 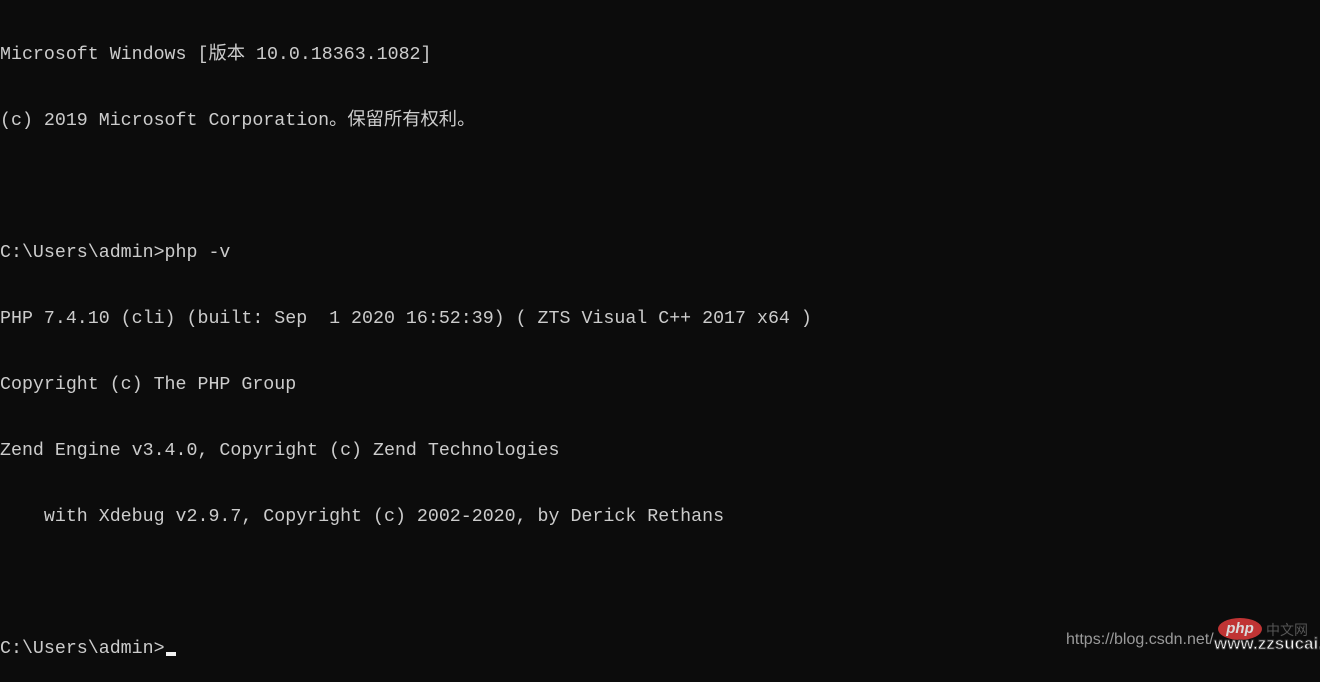 I want to click on console-line: Copyright (c) The PHP Group, so click(x=148, y=385).